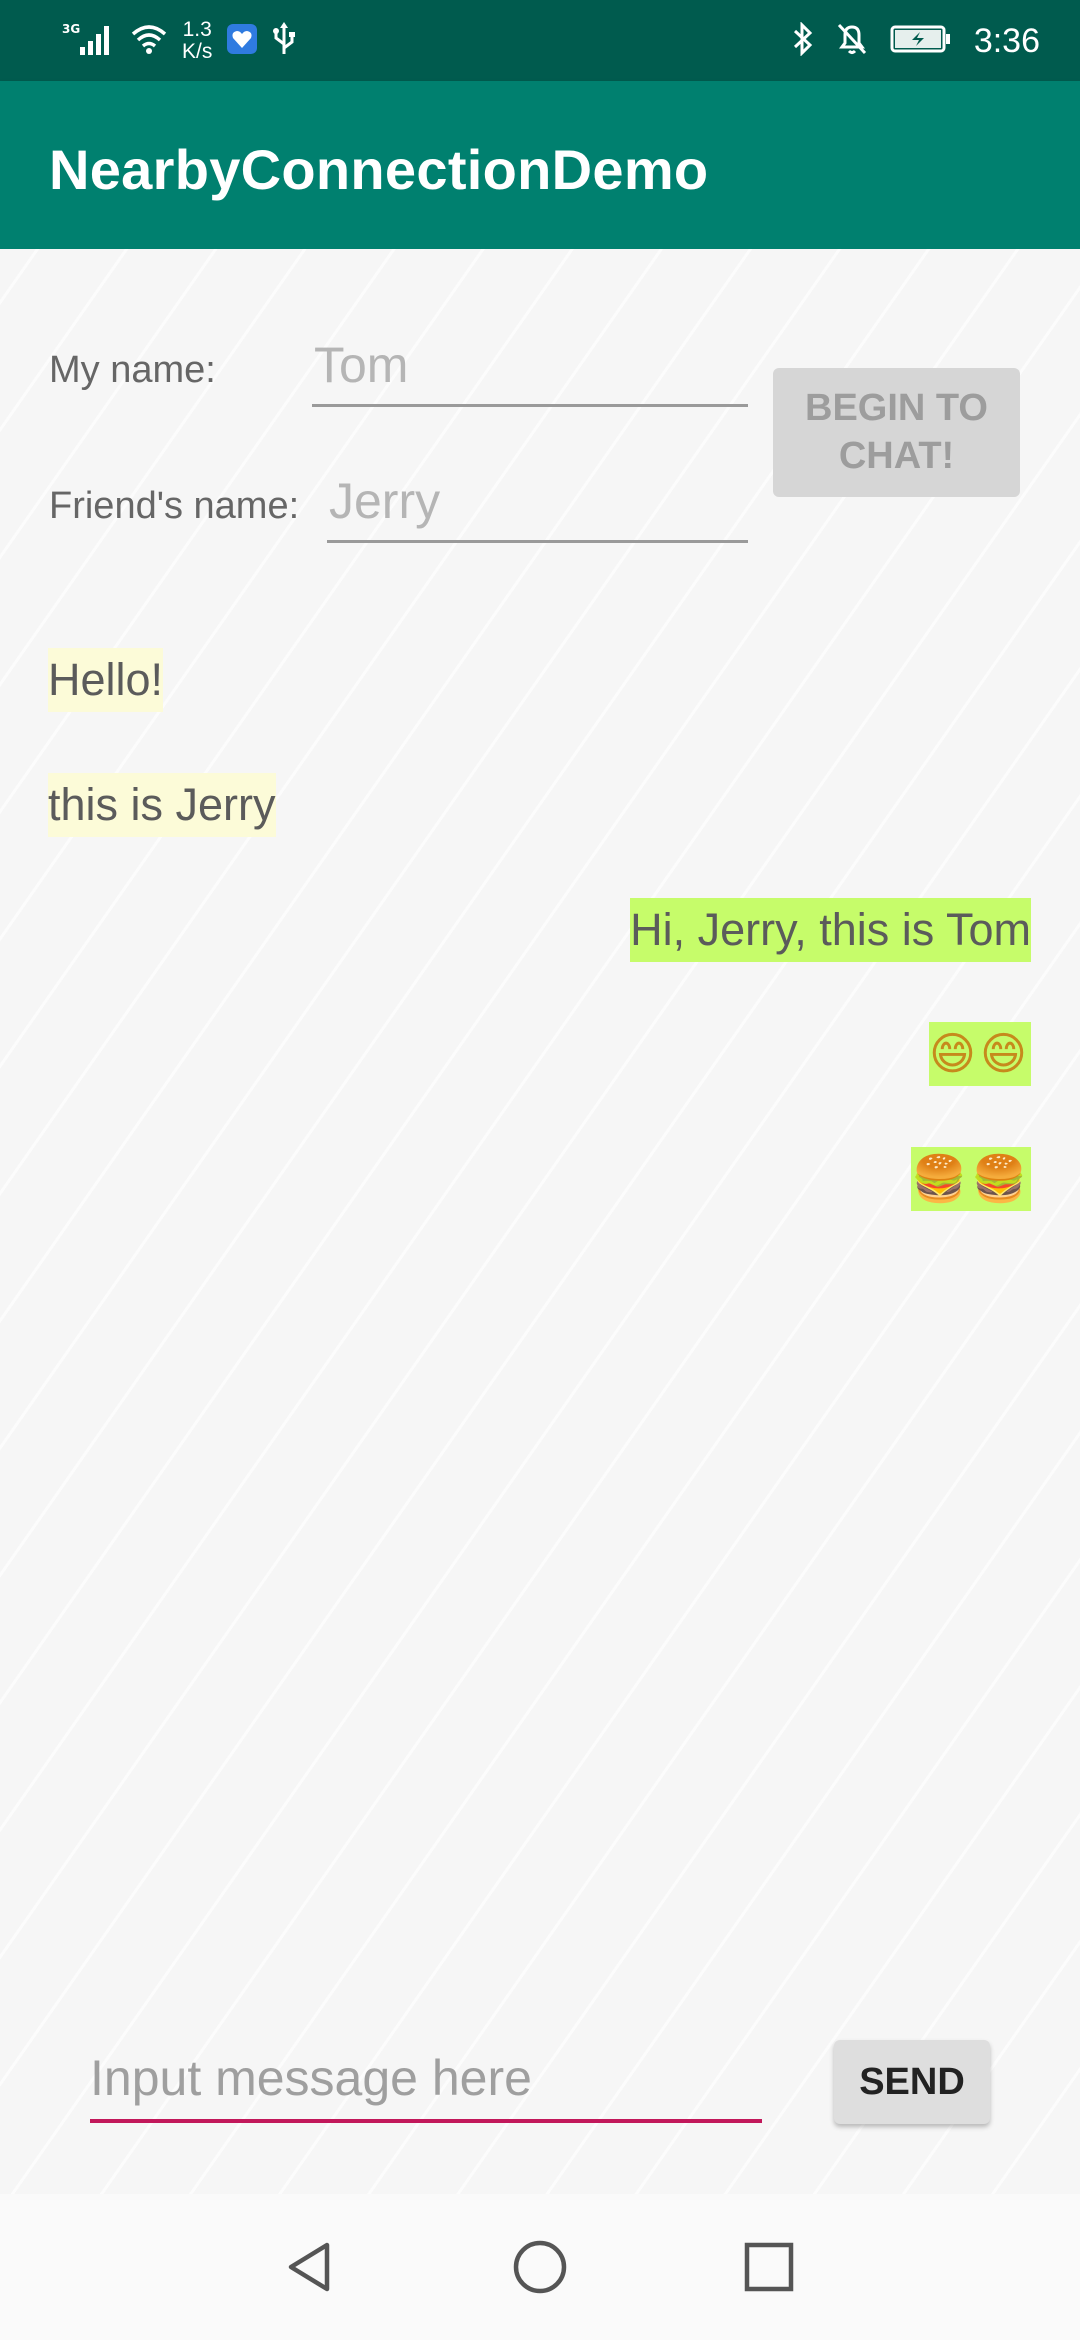  What do you see at coordinates (179, 41) in the screenshot?
I see `status-left: 3G 1.3 K/s` at bounding box center [179, 41].